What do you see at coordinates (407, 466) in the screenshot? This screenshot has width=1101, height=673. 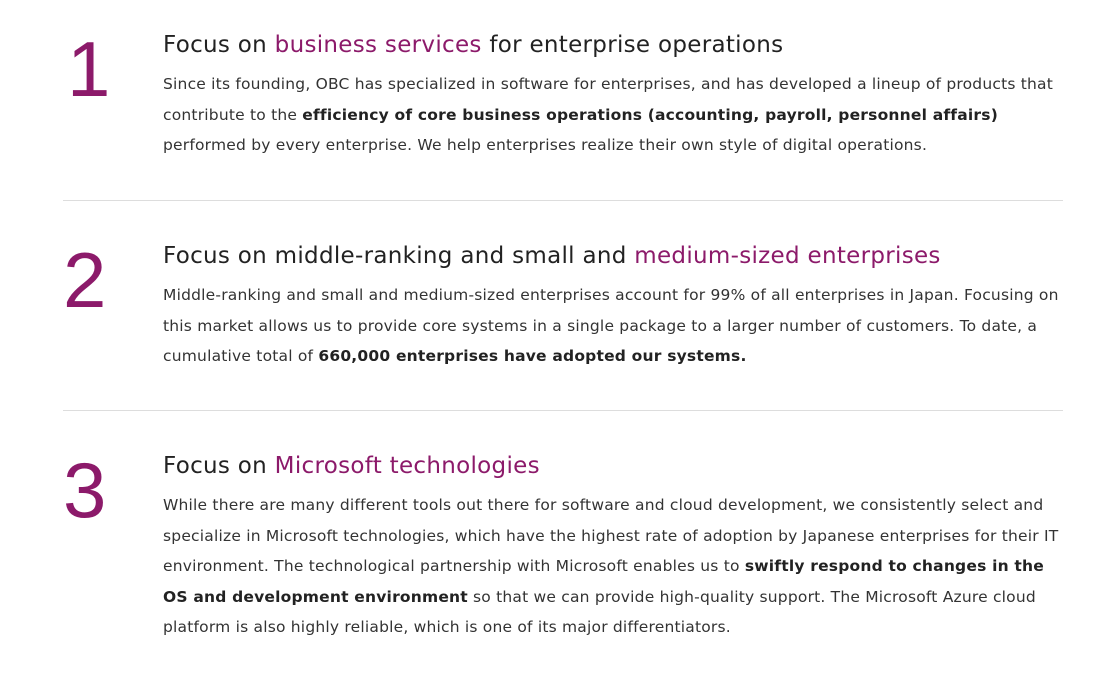 I see `feature-title-accent: Microsoft technologies` at bounding box center [407, 466].